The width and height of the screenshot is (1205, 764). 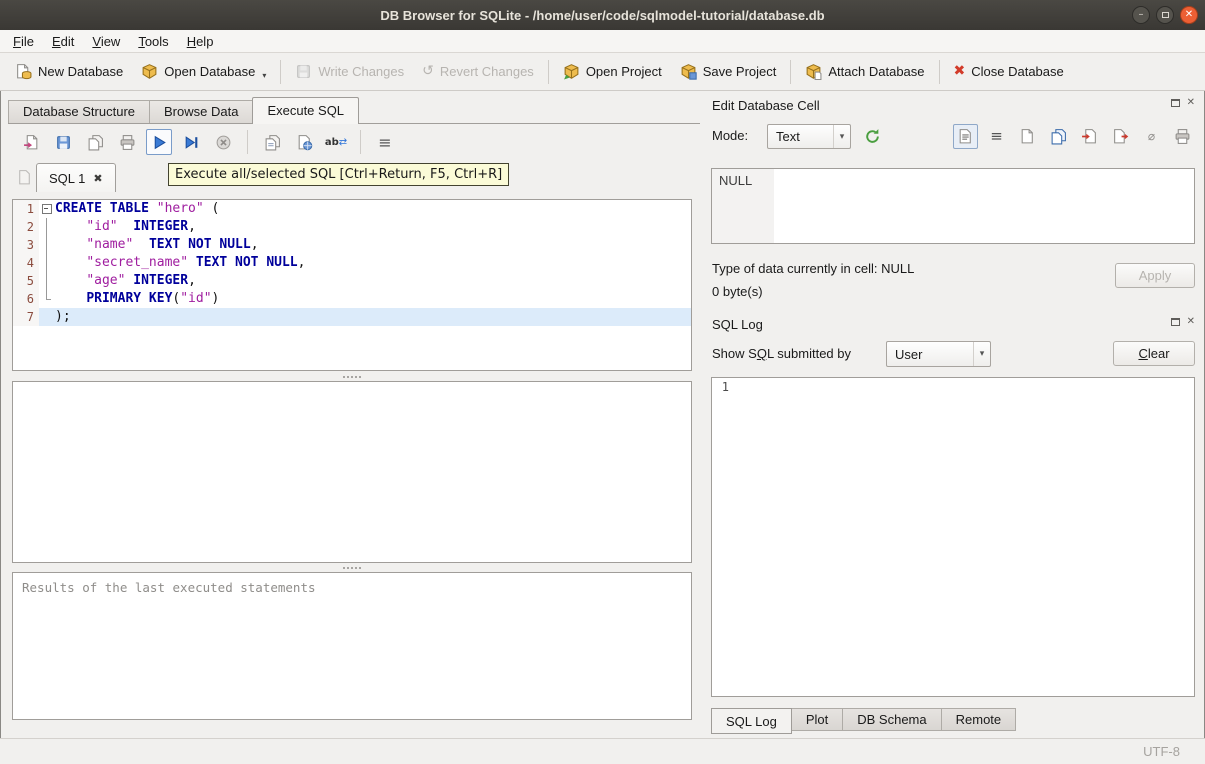 What do you see at coordinates (689, 72) in the screenshot?
I see `save-project-icon` at bounding box center [689, 72].